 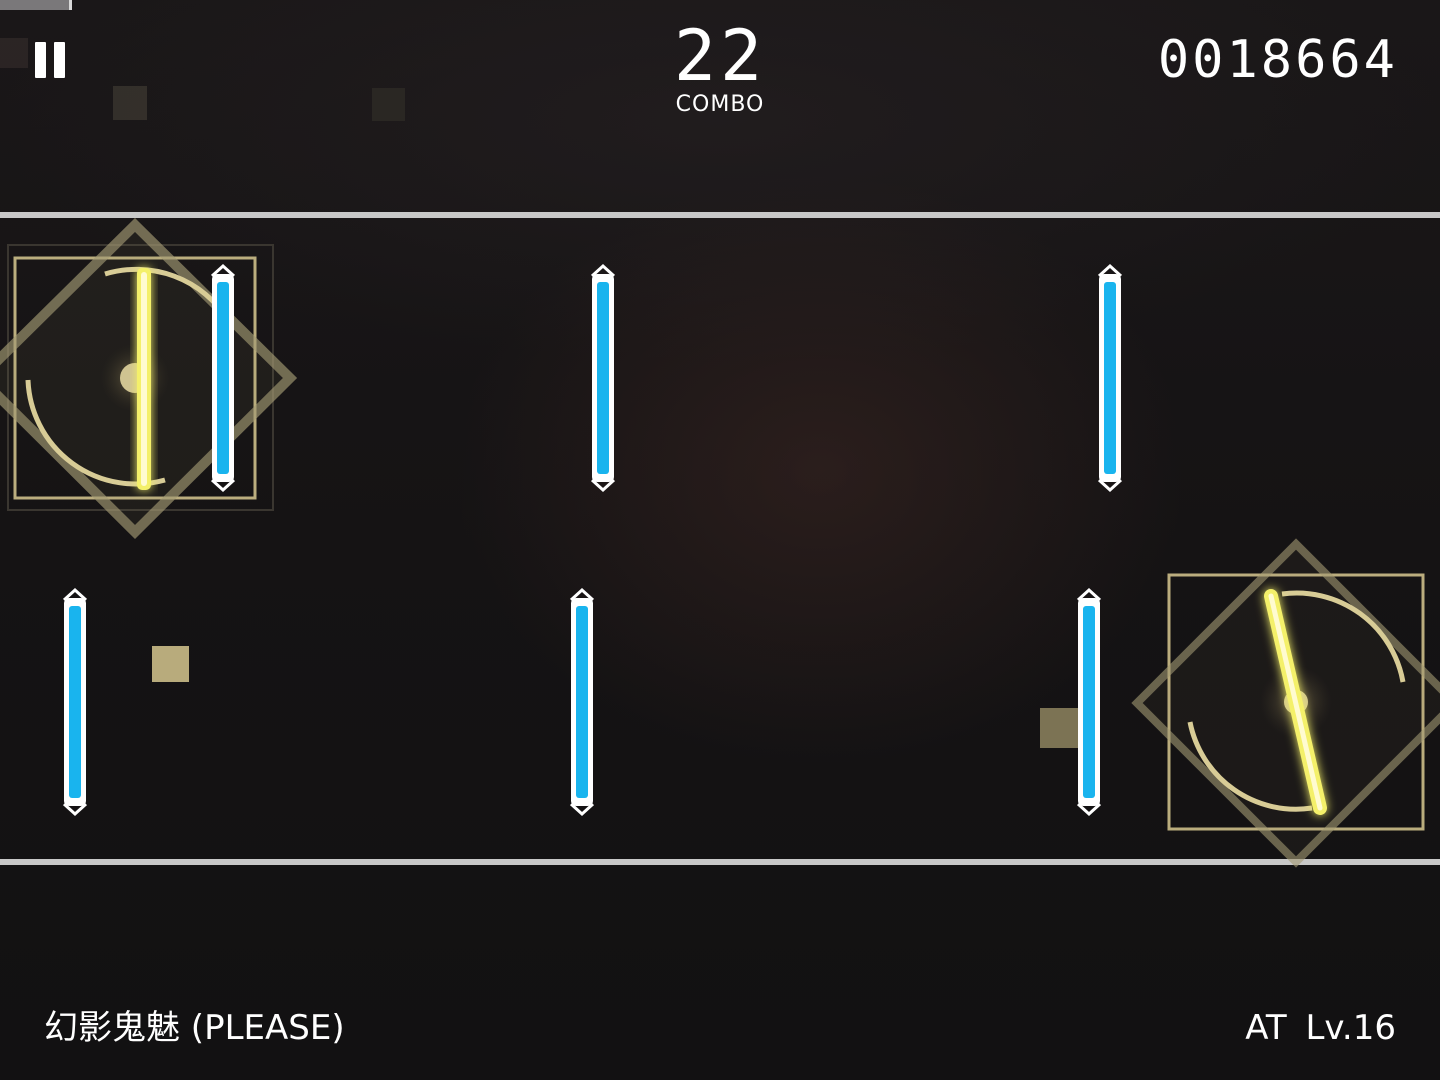 What do you see at coordinates (720, 862) in the screenshot?
I see `judgement-line-bottom` at bounding box center [720, 862].